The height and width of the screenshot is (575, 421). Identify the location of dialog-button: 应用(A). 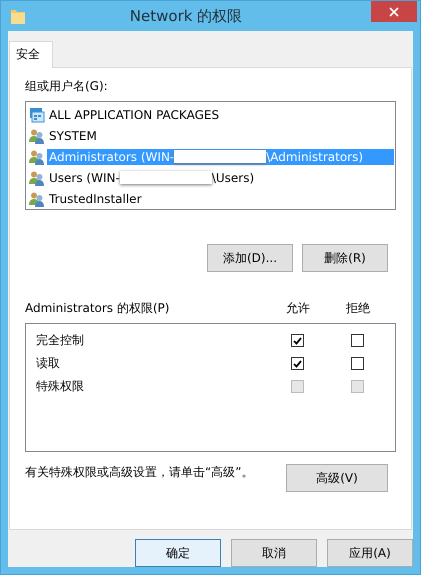
(370, 553).